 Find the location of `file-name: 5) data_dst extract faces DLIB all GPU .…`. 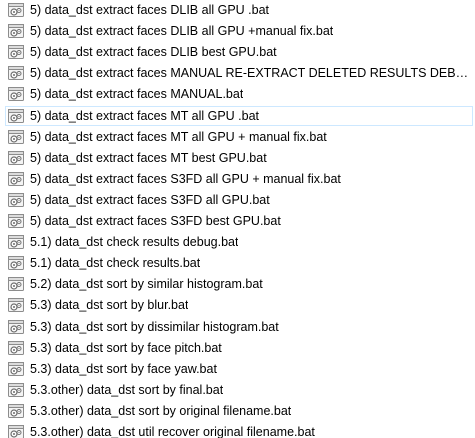

file-name: 5) data_dst extract faces DLIB all GPU .… is located at coordinates (150, 10).